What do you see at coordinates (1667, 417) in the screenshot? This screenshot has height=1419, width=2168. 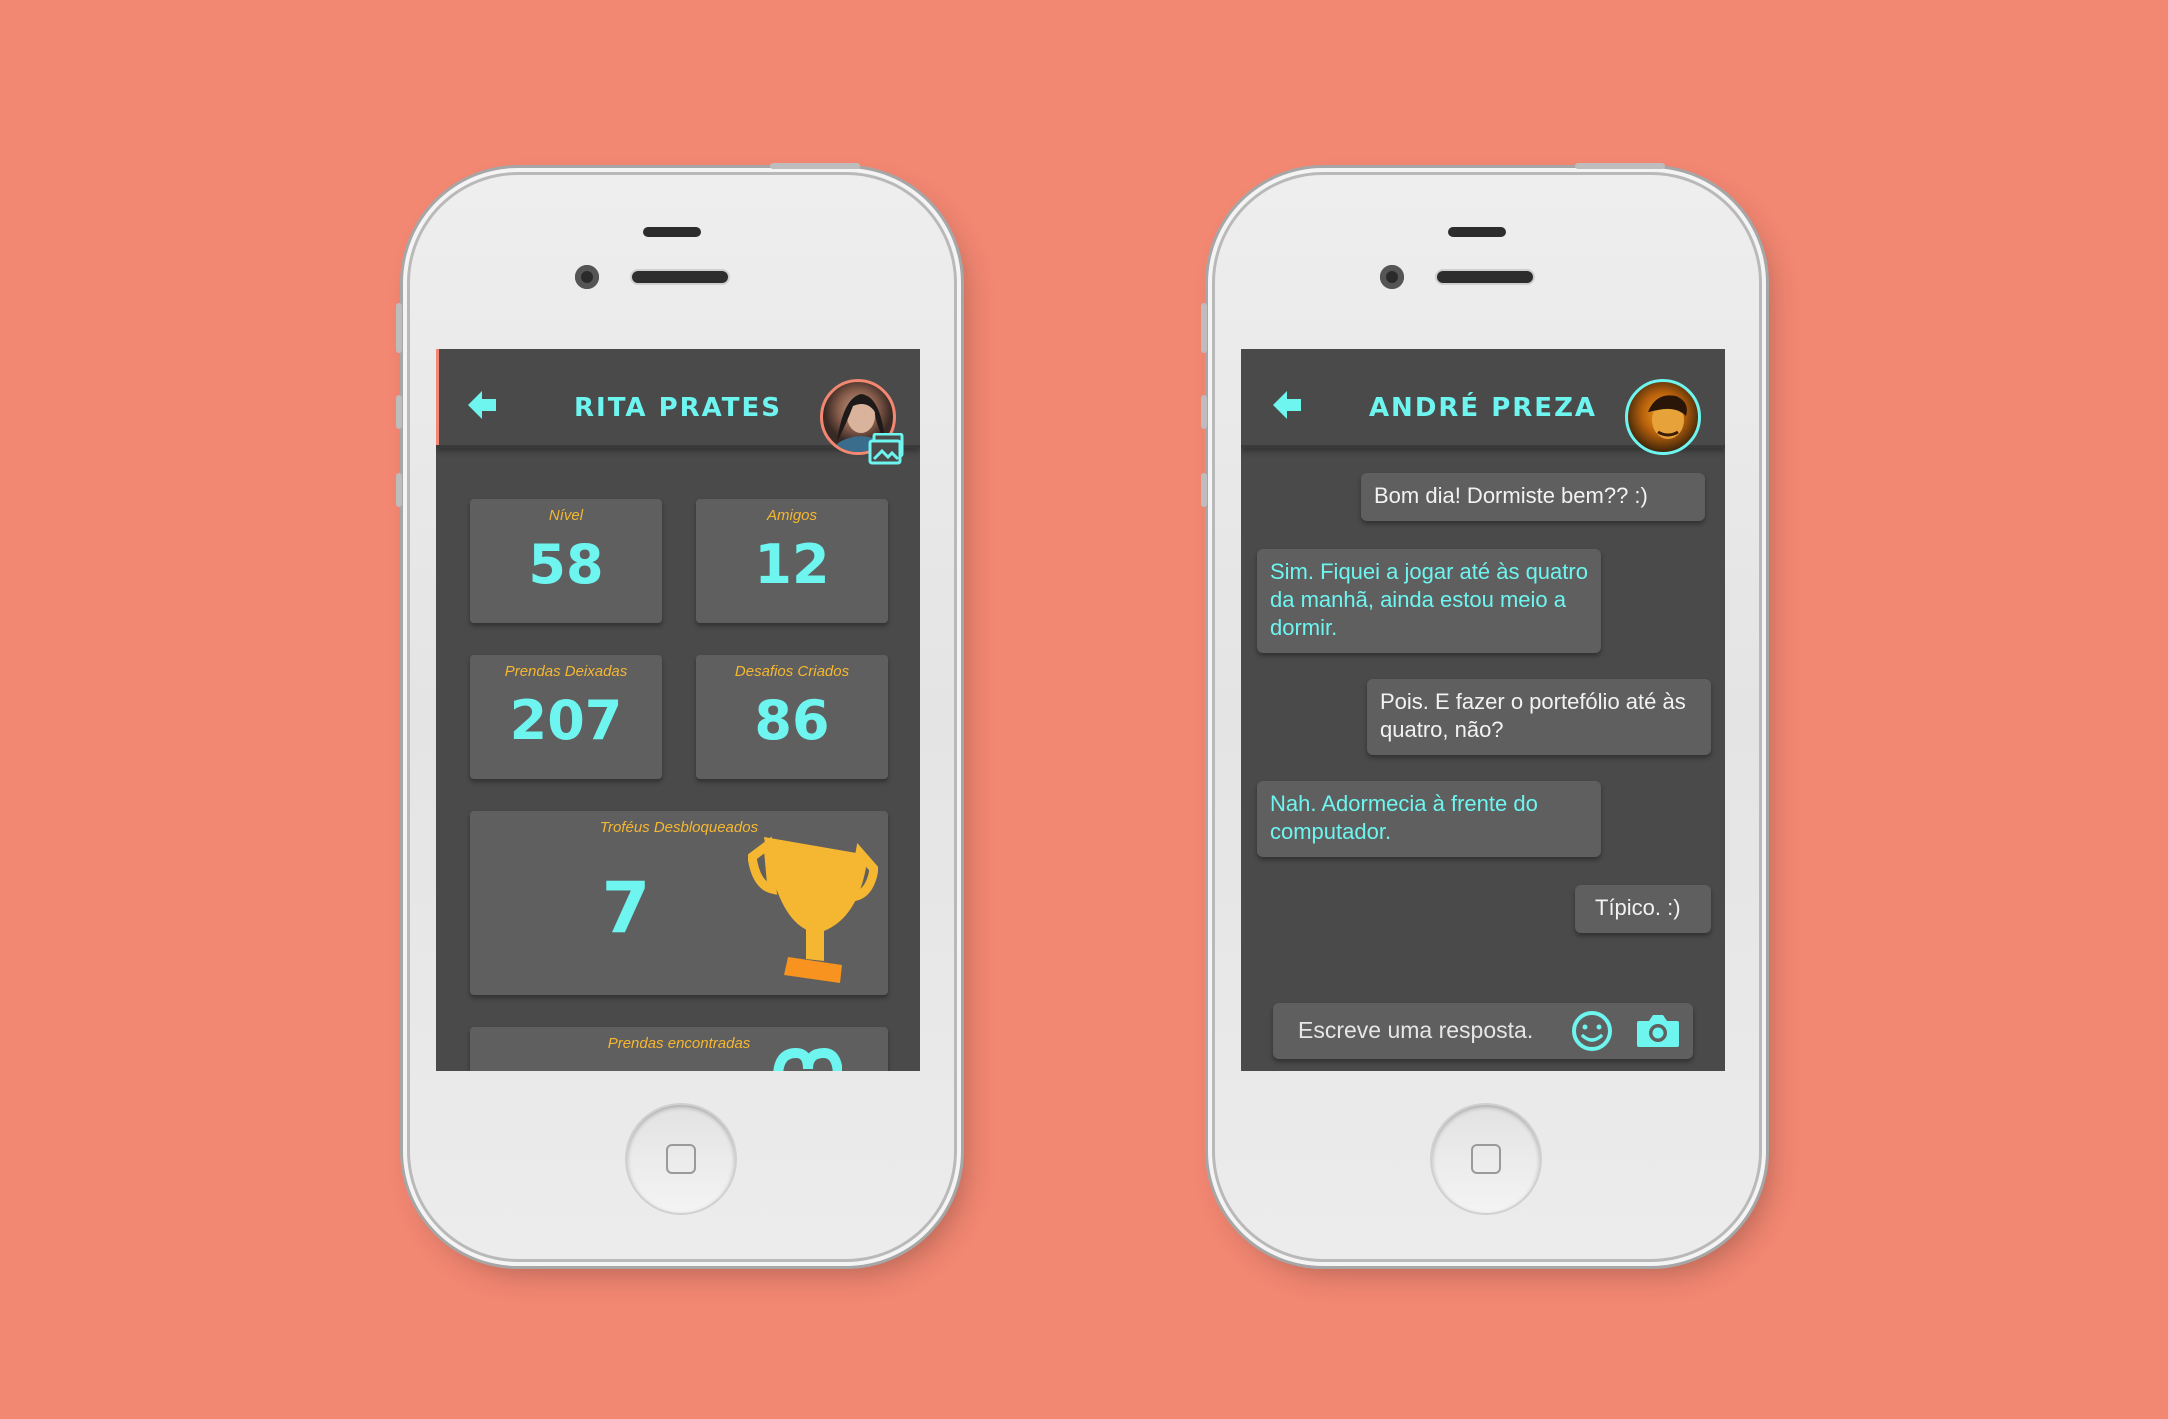 I see `avatar-photo` at bounding box center [1667, 417].